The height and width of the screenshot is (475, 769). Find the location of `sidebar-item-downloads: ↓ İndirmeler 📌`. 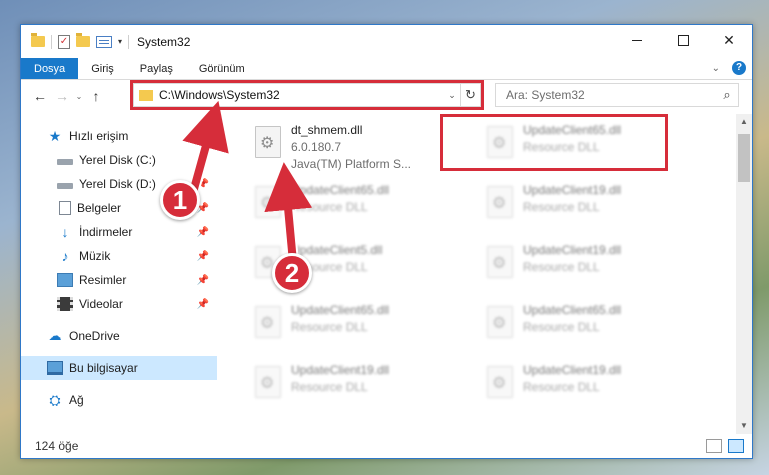

sidebar-item-downloads: ↓ İndirmeler 📌 is located at coordinates (119, 232).